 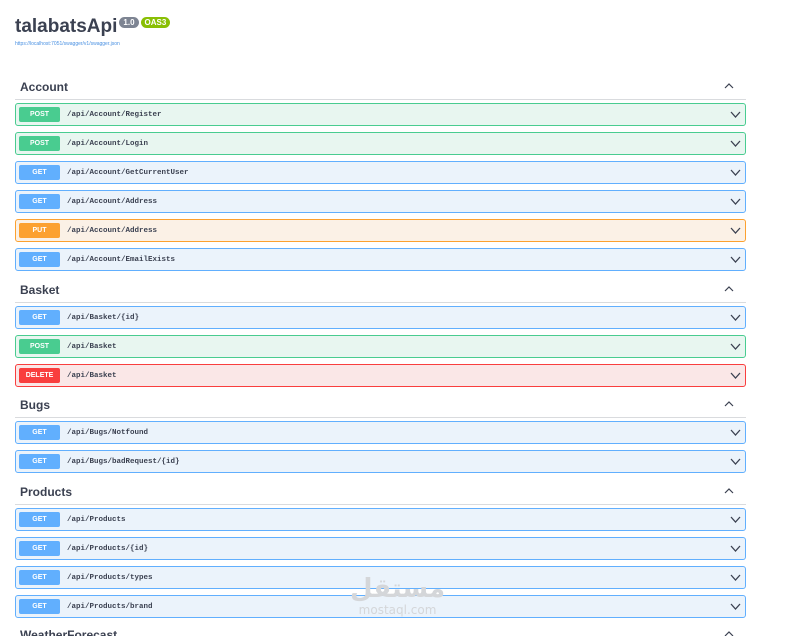 I want to click on operation-row: GET /api/Products, so click(x=380, y=519).